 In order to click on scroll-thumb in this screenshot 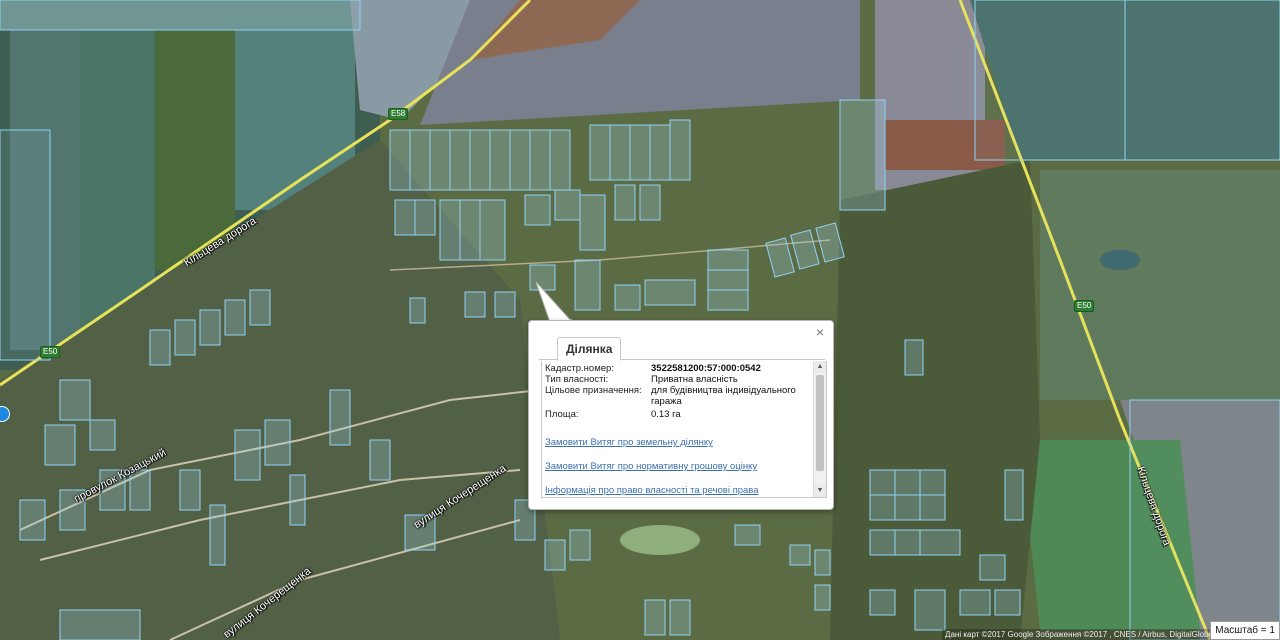, I will do `click(820, 423)`.